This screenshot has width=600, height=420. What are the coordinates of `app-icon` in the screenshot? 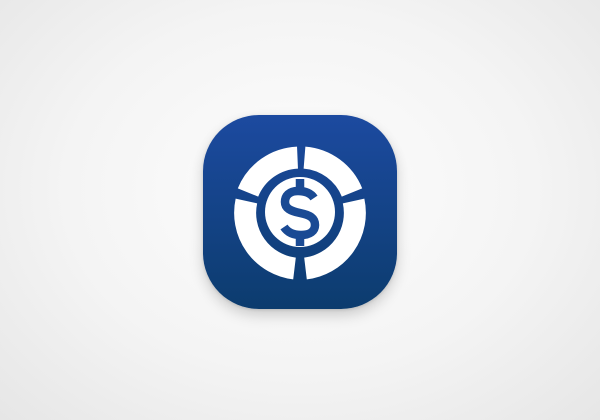 It's located at (300, 212).